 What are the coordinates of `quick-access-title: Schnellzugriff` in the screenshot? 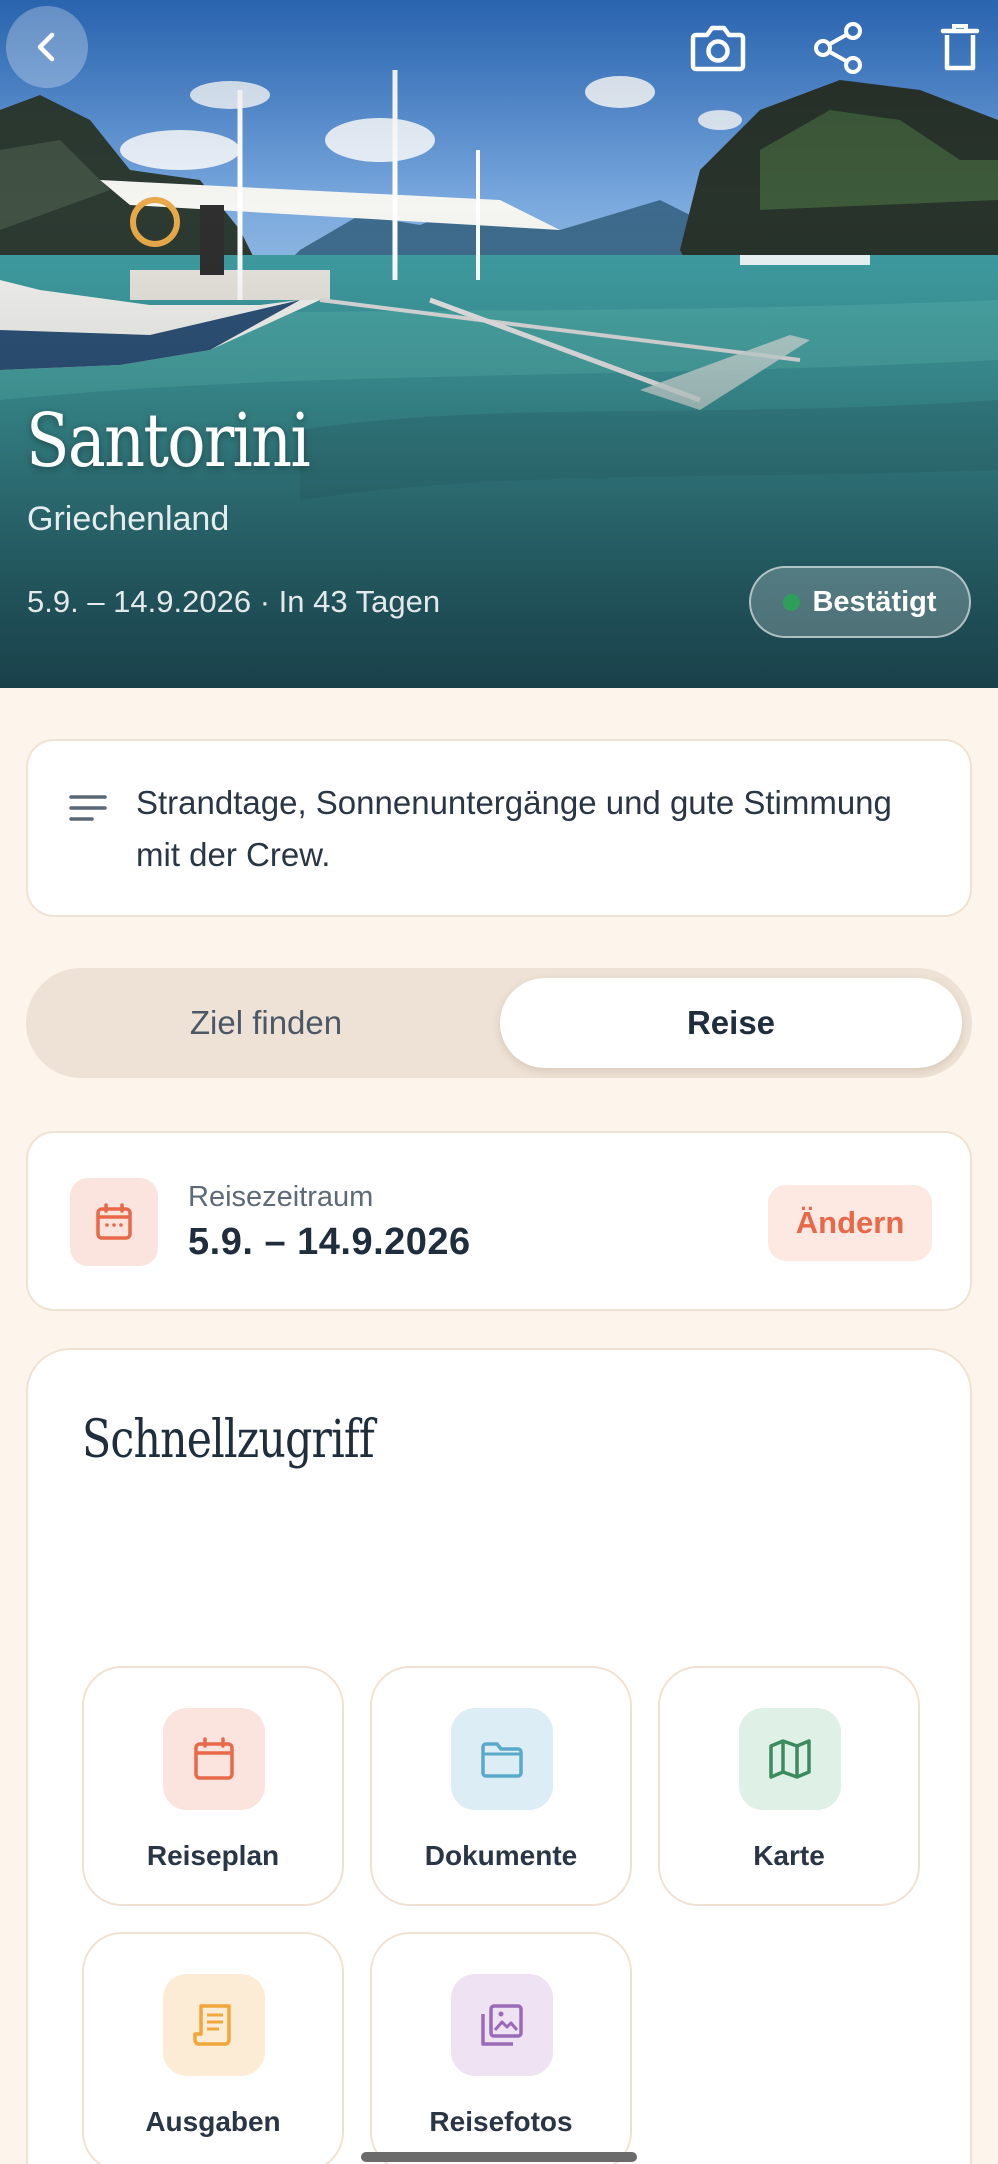 It's located at (228, 1440).